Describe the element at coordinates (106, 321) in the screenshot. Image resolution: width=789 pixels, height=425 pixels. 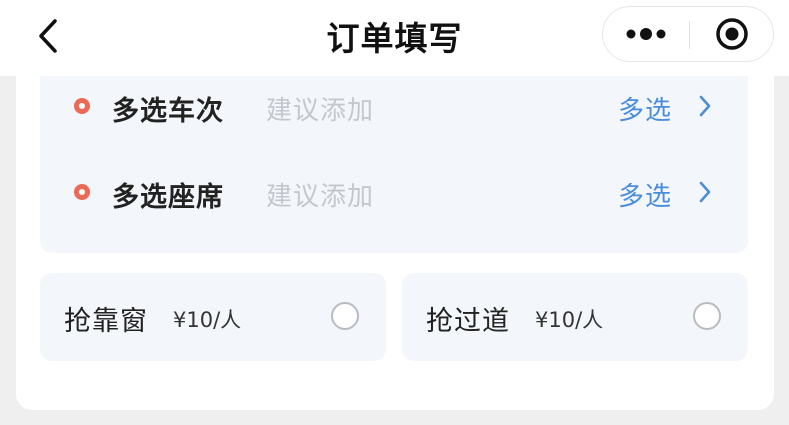
I see `option-label: 抢靠窗` at that location.